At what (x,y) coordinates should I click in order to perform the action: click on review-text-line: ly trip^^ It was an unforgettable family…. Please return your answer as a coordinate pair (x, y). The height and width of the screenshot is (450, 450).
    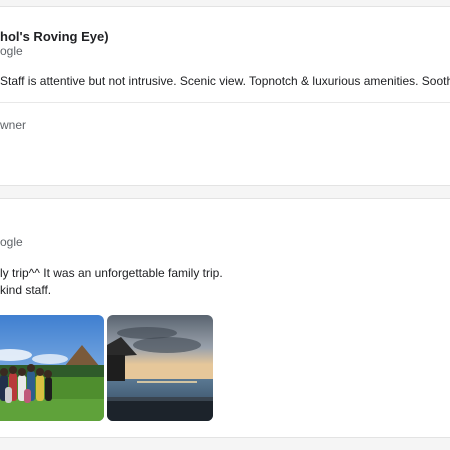
    Looking at the image, I should click on (111, 273).